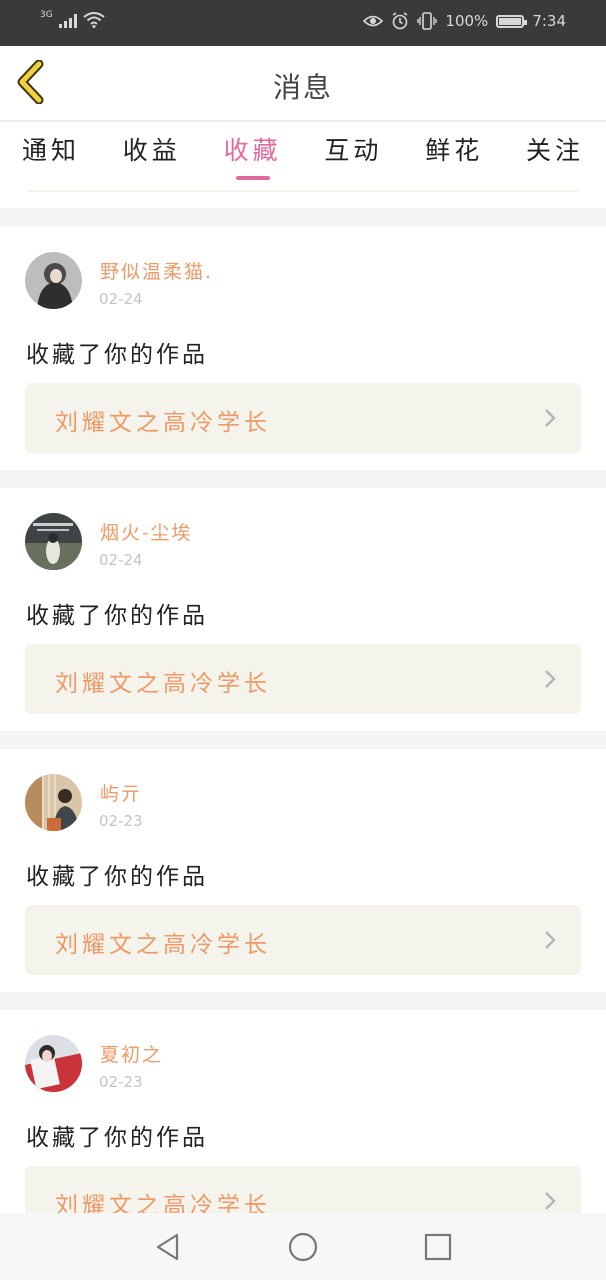  I want to click on system-home-button, so click(303, 1247).